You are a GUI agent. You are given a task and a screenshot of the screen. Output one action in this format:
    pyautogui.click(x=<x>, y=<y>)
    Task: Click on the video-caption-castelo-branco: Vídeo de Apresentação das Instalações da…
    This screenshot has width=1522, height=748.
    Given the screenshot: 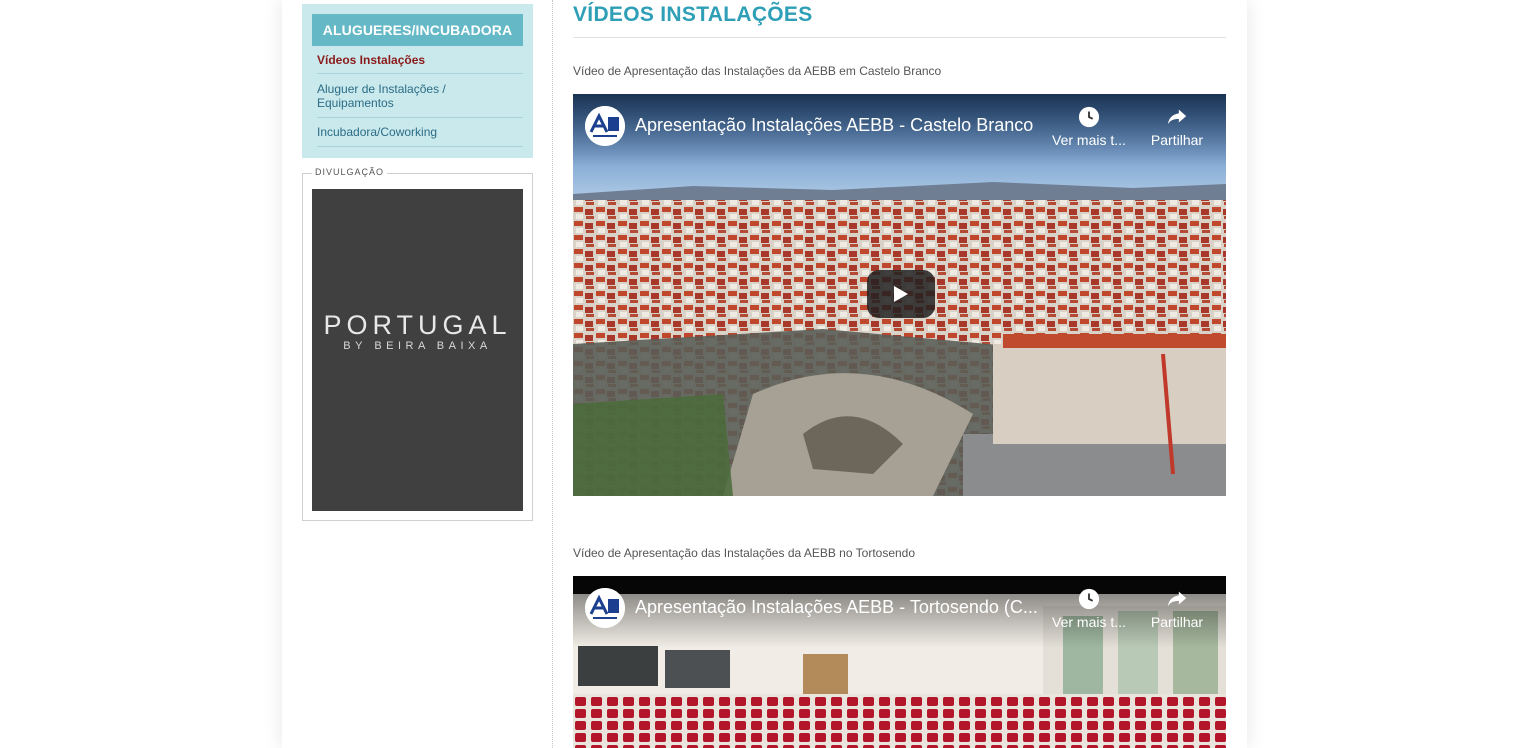 What is the action you would take?
    pyautogui.click(x=757, y=71)
    